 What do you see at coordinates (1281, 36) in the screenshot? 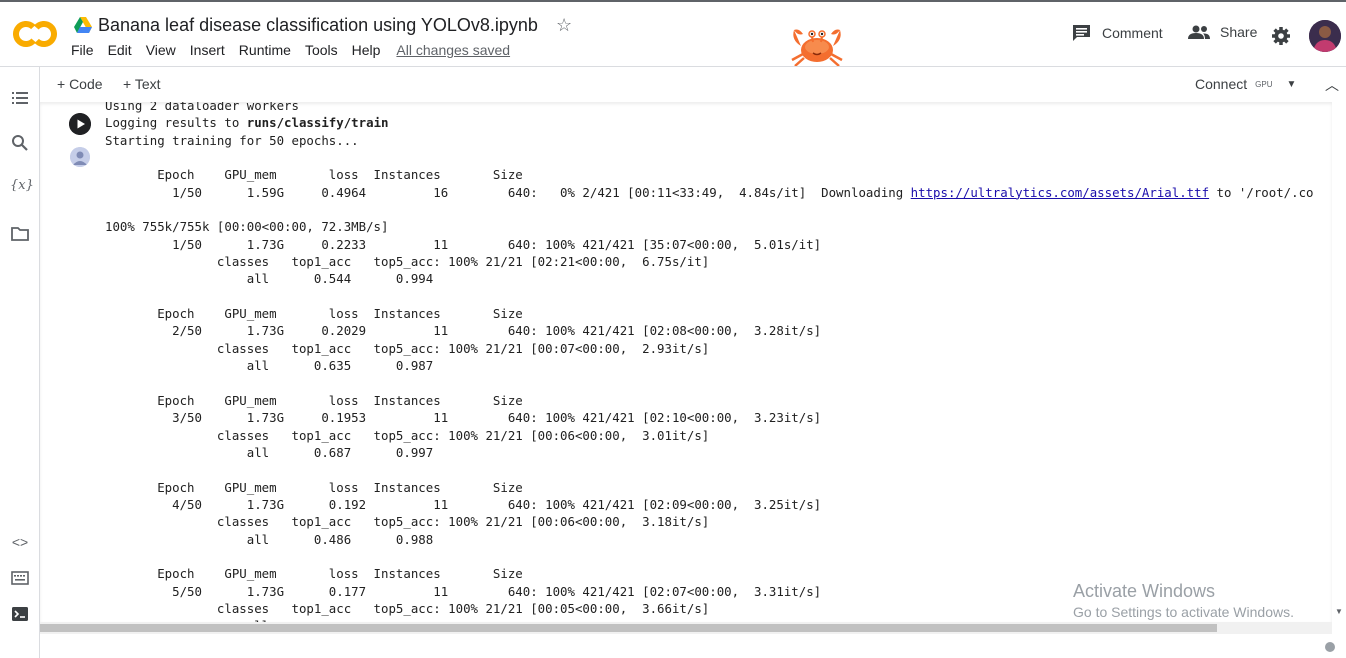
I see `gear-icon` at bounding box center [1281, 36].